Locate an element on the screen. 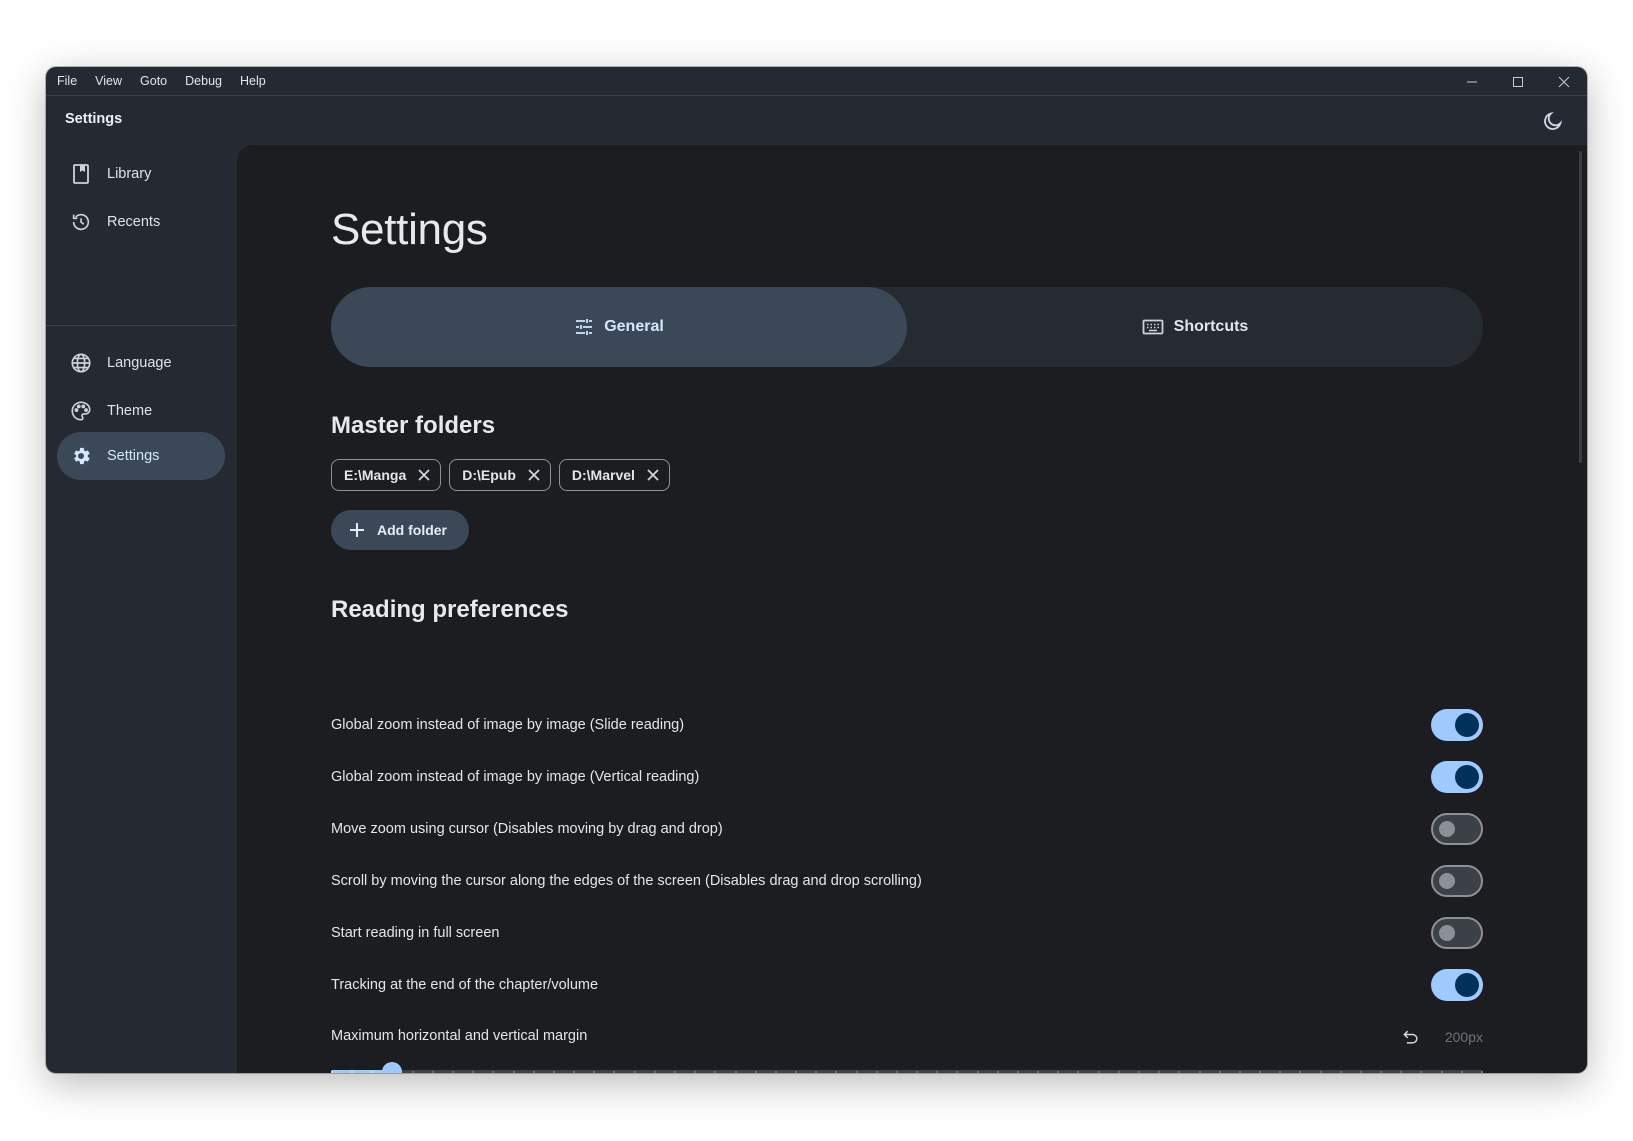 This screenshot has height=1141, width=1633. moon-icon is located at coordinates (1553, 120).